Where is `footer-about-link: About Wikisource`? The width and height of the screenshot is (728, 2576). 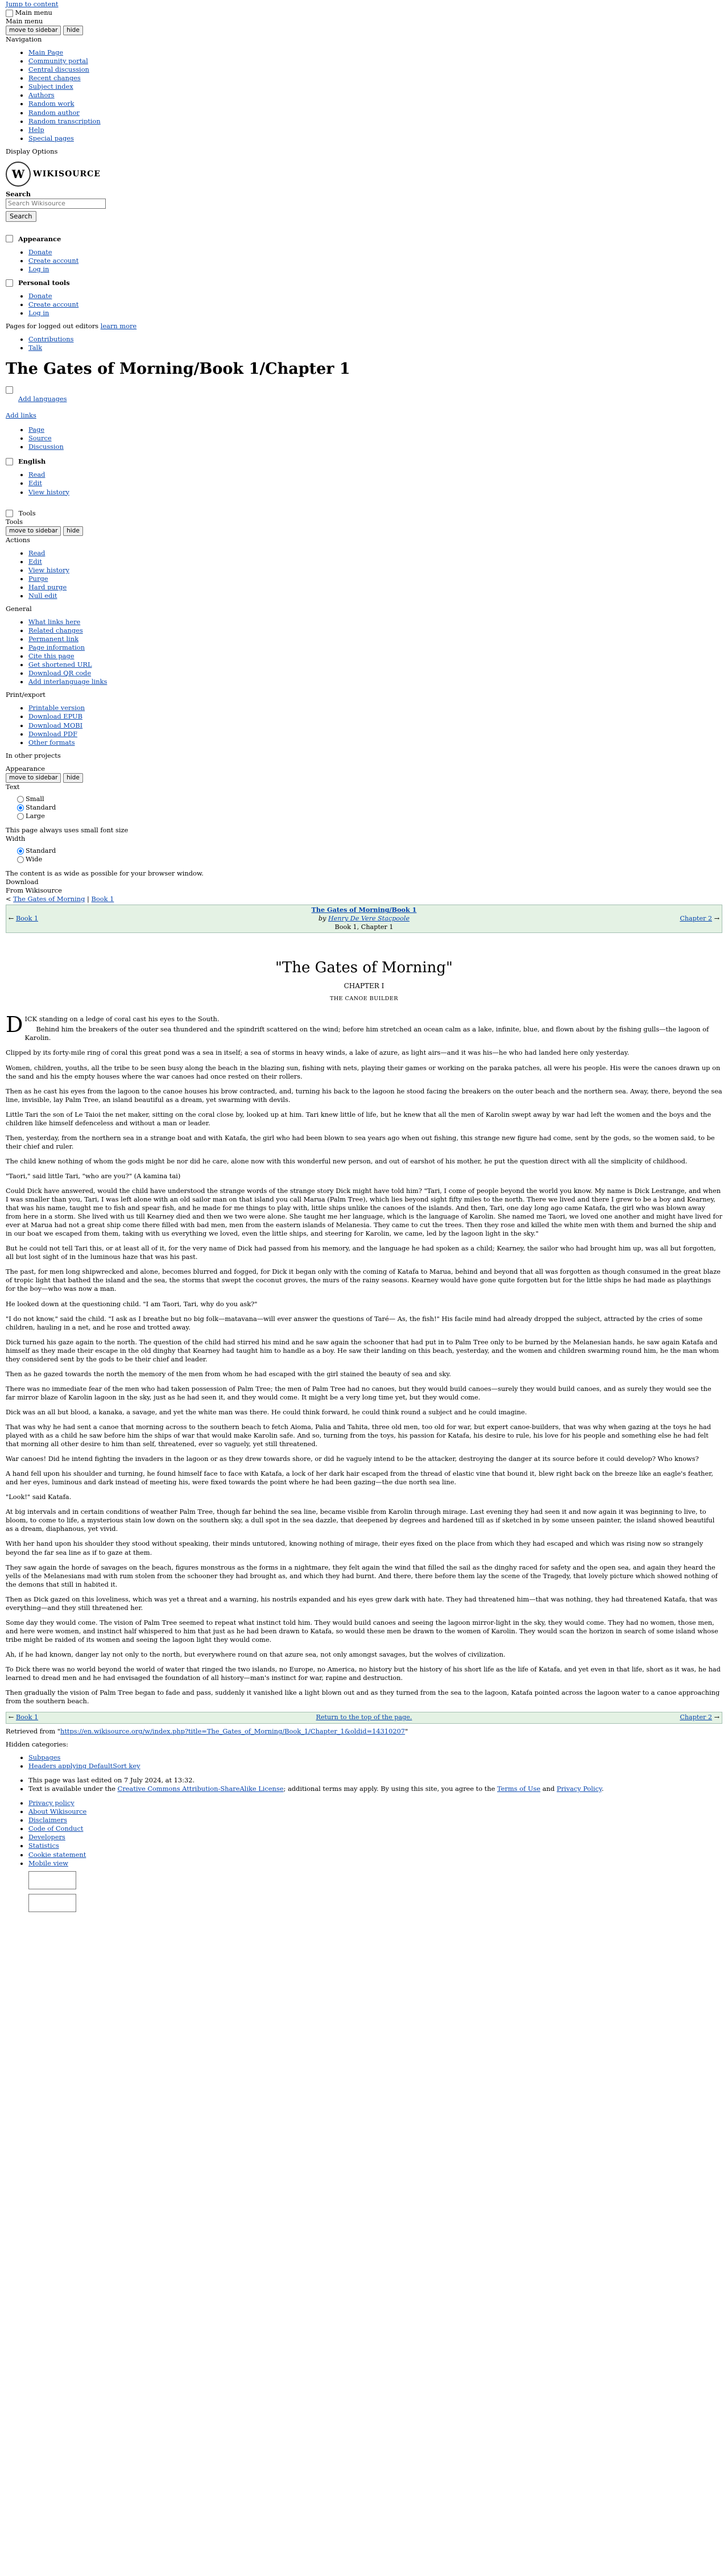 footer-about-link: About Wikisource is located at coordinates (57, 1811).